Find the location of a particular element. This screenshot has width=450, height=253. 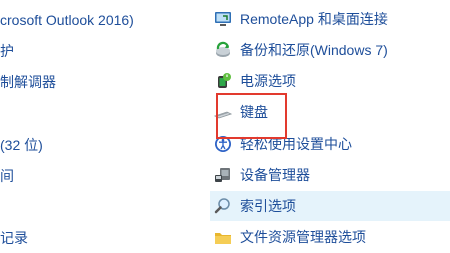

control-panel-item-indexing-options: 索引选项 is located at coordinates (330, 206).